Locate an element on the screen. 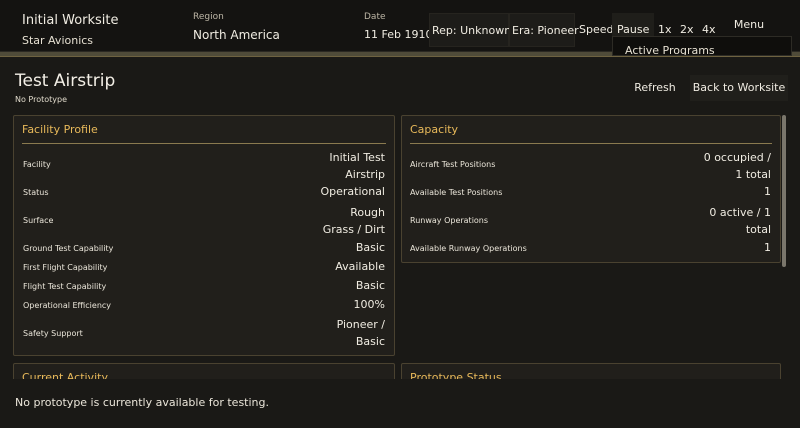  row-label: Aircraft Test Positions is located at coordinates (453, 164).